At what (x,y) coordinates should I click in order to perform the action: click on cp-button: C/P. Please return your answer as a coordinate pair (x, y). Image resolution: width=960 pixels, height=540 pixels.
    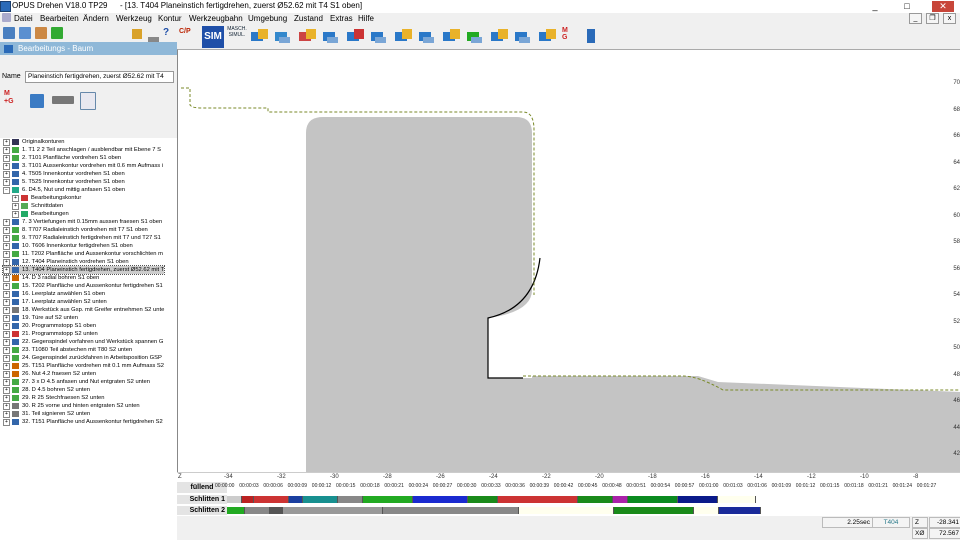
    Looking at the image, I should click on (189, 37).